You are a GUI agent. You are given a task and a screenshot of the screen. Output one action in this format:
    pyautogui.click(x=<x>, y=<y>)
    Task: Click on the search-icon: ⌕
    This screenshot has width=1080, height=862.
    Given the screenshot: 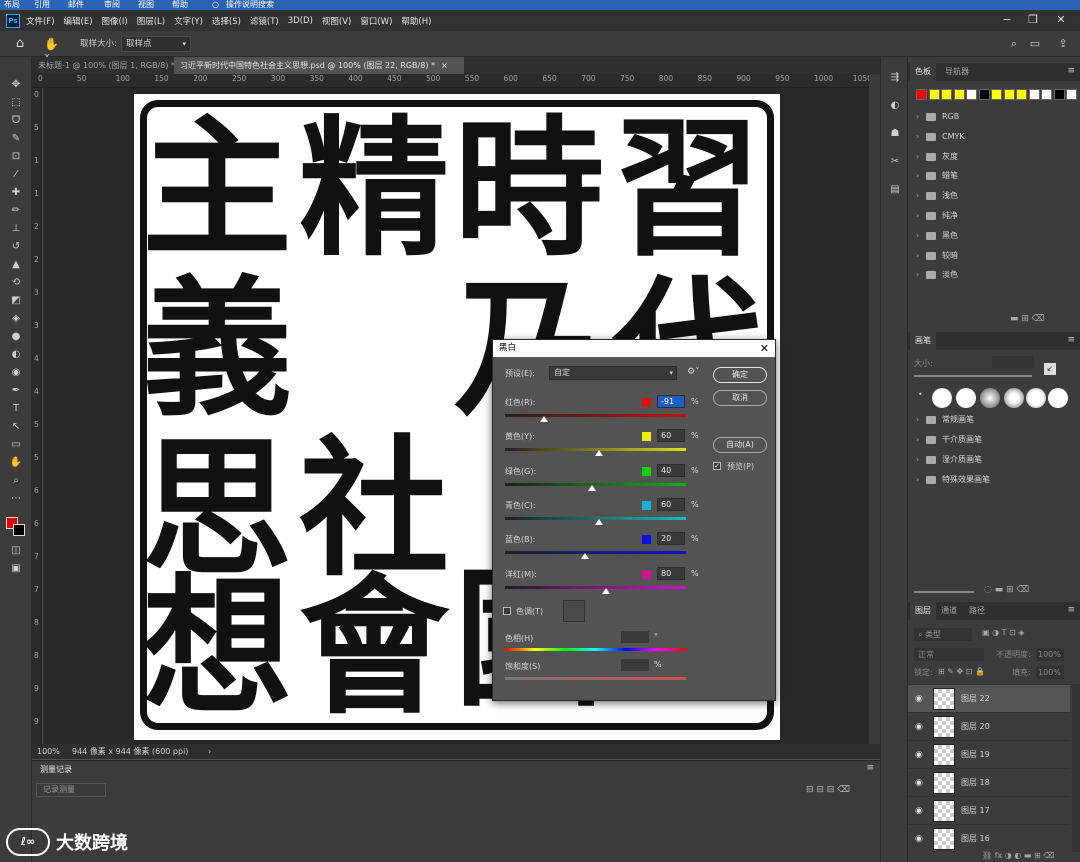 What is the action you would take?
    pyautogui.click(x=1014, y=44)
    